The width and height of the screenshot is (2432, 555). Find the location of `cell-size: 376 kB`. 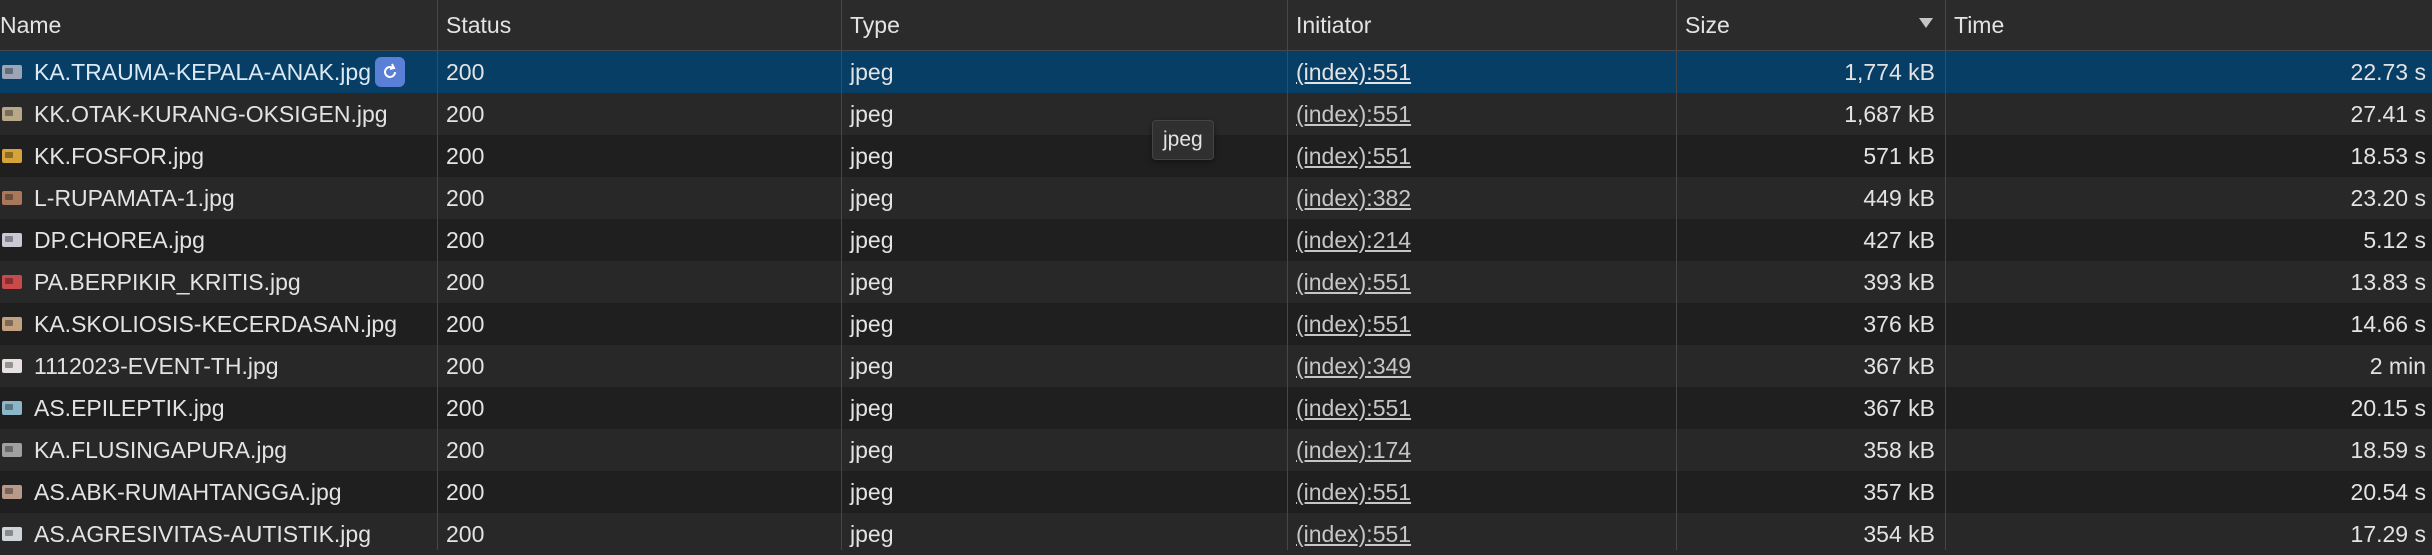

cell-size: 376 kB is located at coordinates (1811, 324).